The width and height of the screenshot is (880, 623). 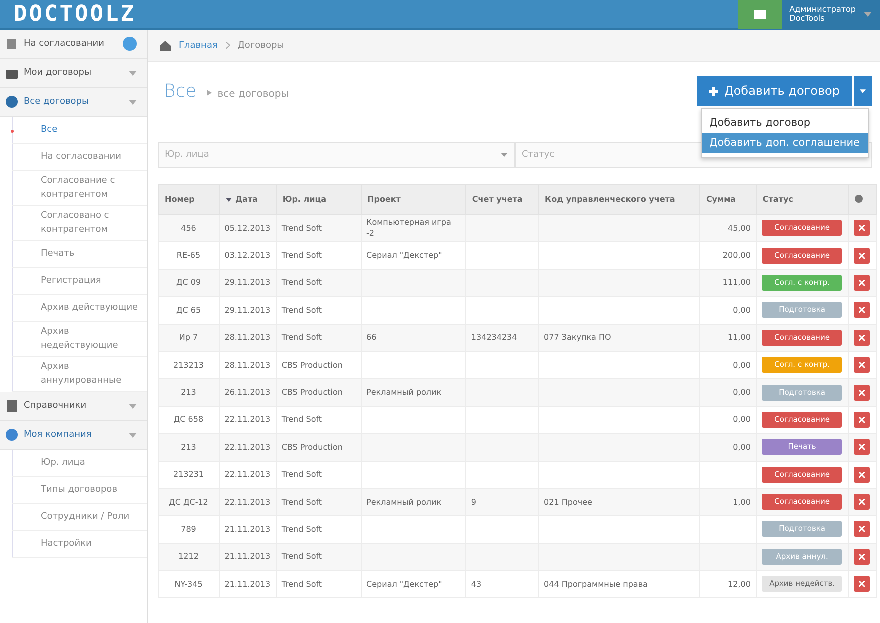 What do you see at coordinates (785, 143) in the screenshot?
I see `menu-item: Добавить доп. соглашение` at bounding box center [785, 143].